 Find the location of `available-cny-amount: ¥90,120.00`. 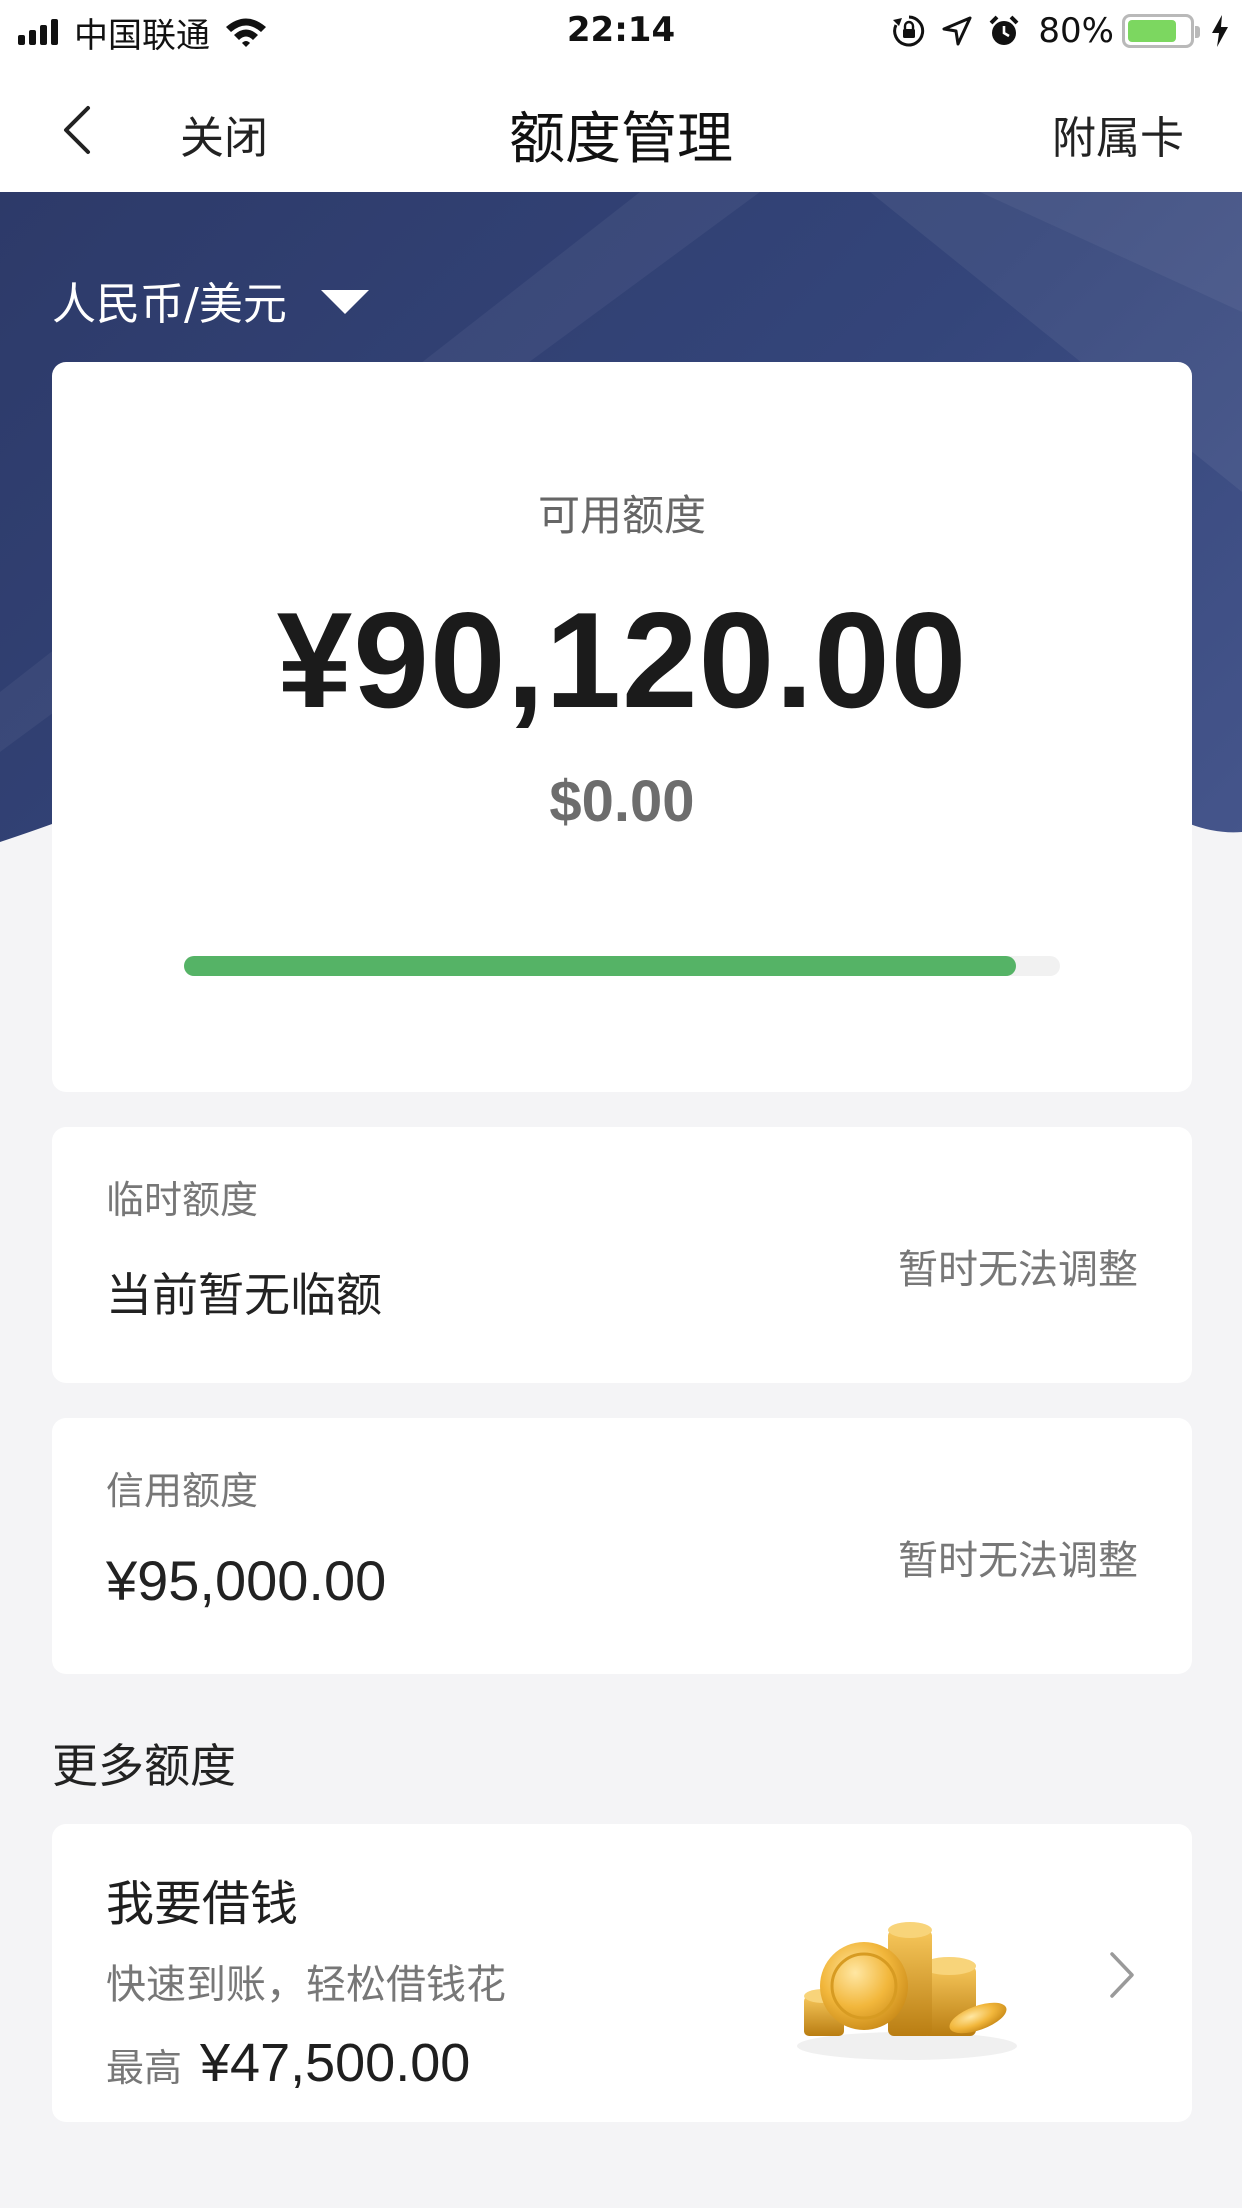

available-cny-amount: ¥90,120.00 is located at coordinates (622, 660).